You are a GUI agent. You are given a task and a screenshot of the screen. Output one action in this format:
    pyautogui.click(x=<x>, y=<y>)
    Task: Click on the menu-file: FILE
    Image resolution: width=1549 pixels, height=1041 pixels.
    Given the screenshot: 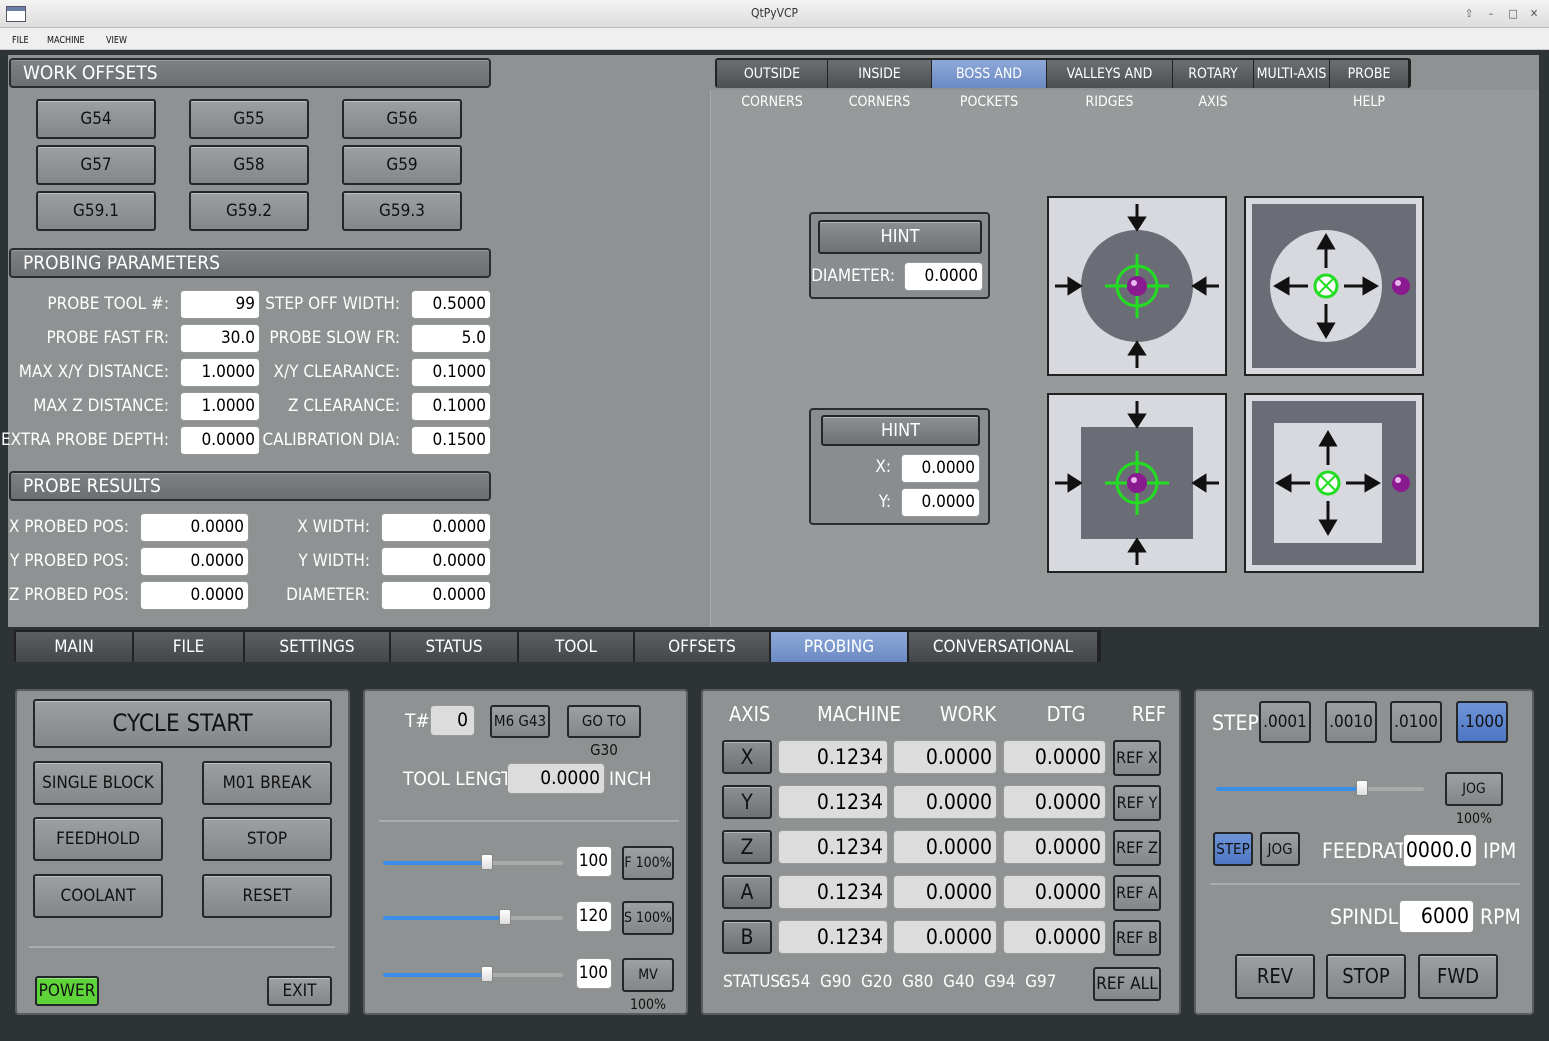 What is the action you would take?
    pyautogui.click(x=20, y=38)
    